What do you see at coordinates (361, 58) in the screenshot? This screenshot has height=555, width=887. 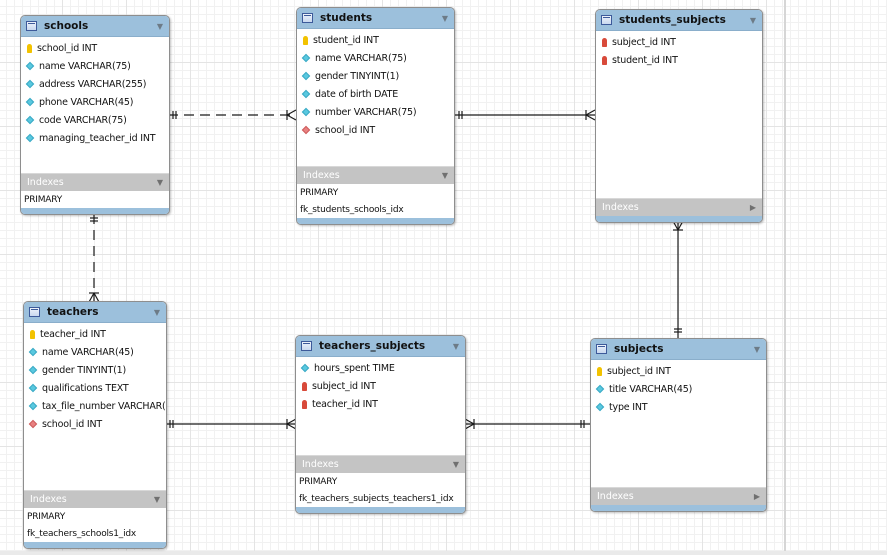 I see `column-label: name VARCHAR(75)` at bounding box center [361, 58].